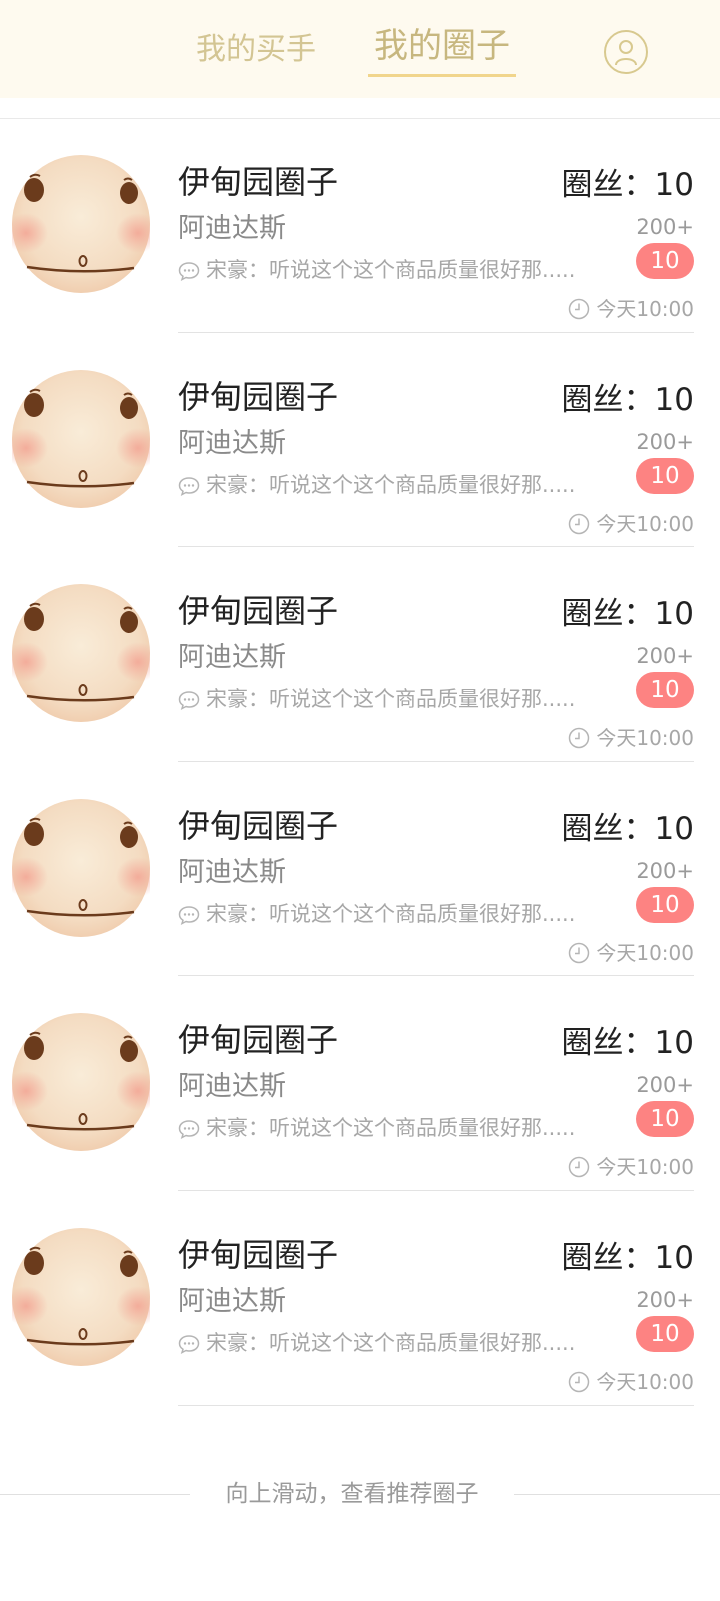 Image resolution: width=720 pixels, height=1601 pixels. I want to click on user-profile-button, so click(626, 52).